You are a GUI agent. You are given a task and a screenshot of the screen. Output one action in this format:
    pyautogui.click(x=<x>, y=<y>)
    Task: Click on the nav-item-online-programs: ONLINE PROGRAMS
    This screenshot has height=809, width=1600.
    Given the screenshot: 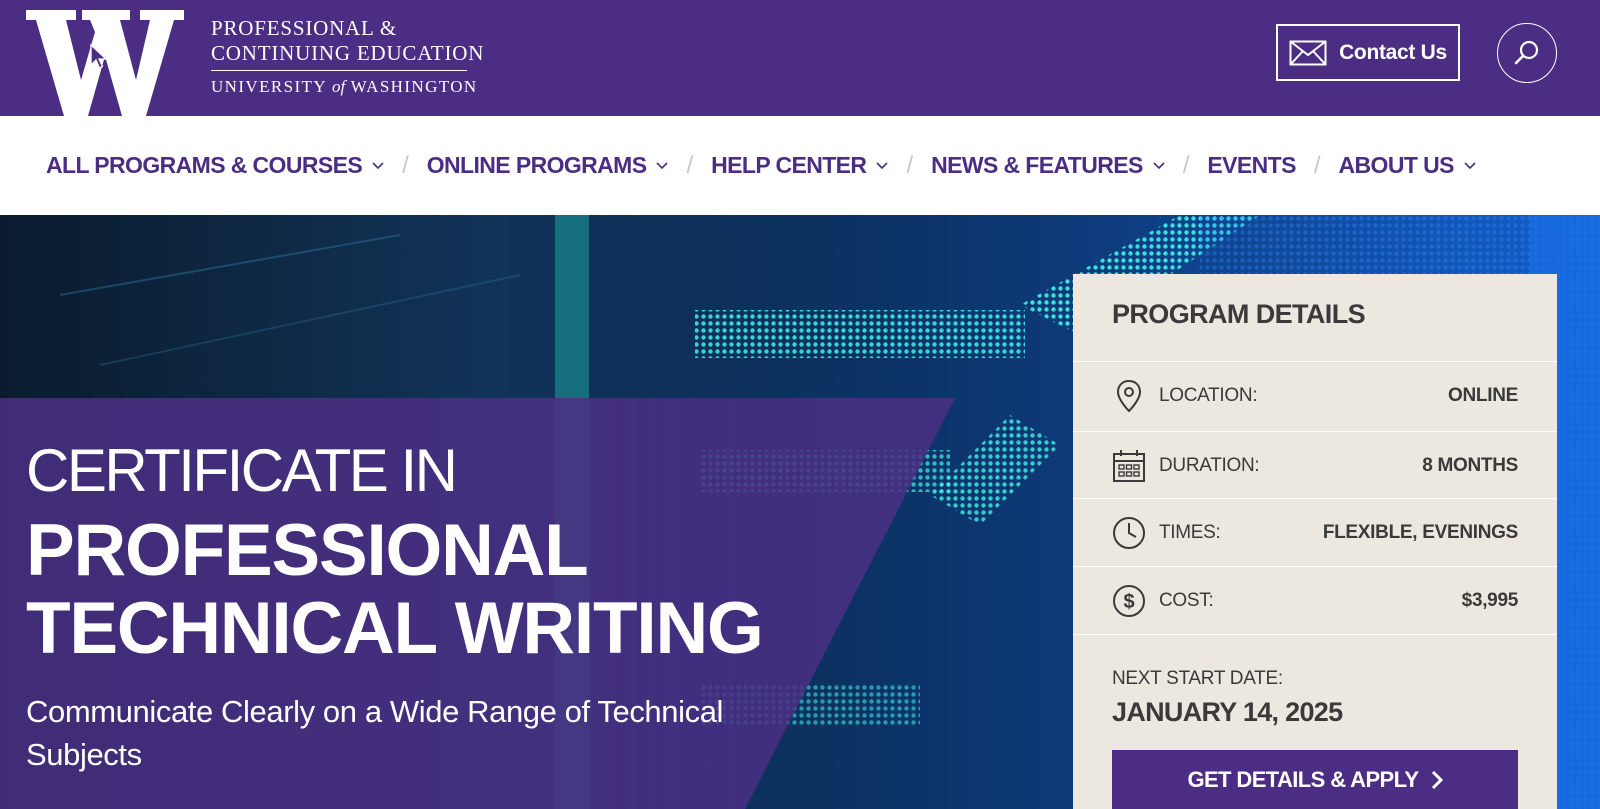 What is the action you would take?
    pyautogui.click(x=548, y=165)
    